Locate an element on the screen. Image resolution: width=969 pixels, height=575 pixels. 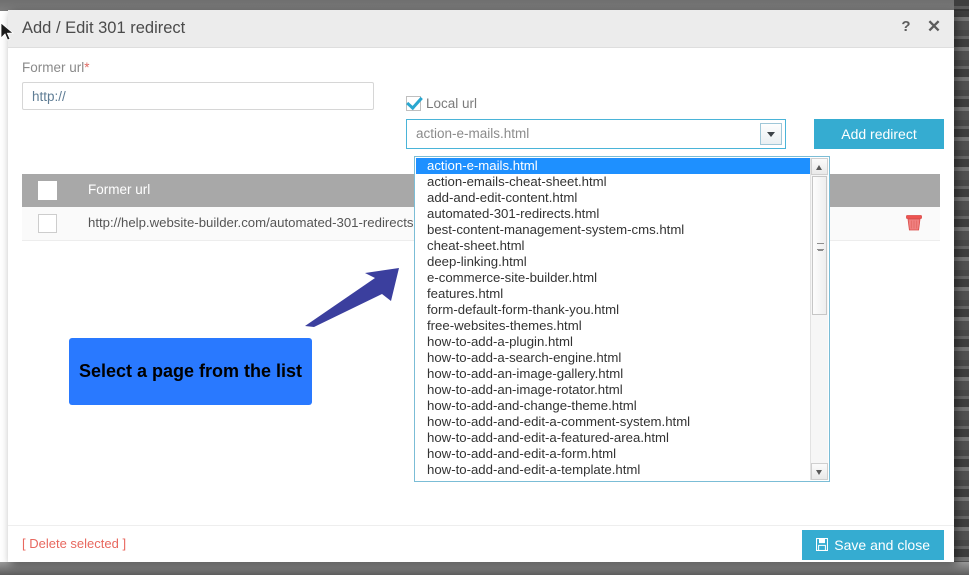
combobox-value: action-e-mails.html is located at coordinates (473, 133).